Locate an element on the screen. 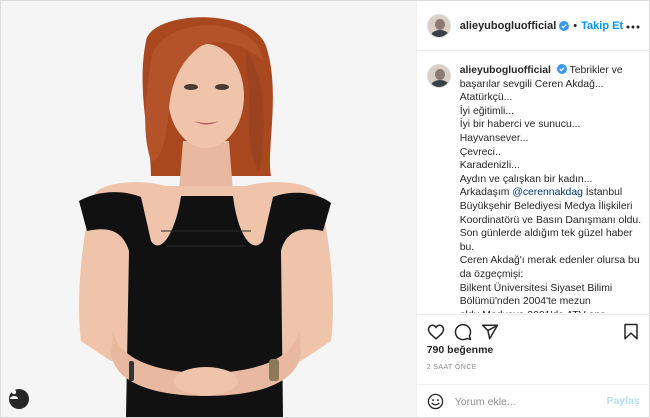 Image resolution: width=650 pixels, height=418 pixels. comment-bar: Paylaş is located at coordinates (533, 400).